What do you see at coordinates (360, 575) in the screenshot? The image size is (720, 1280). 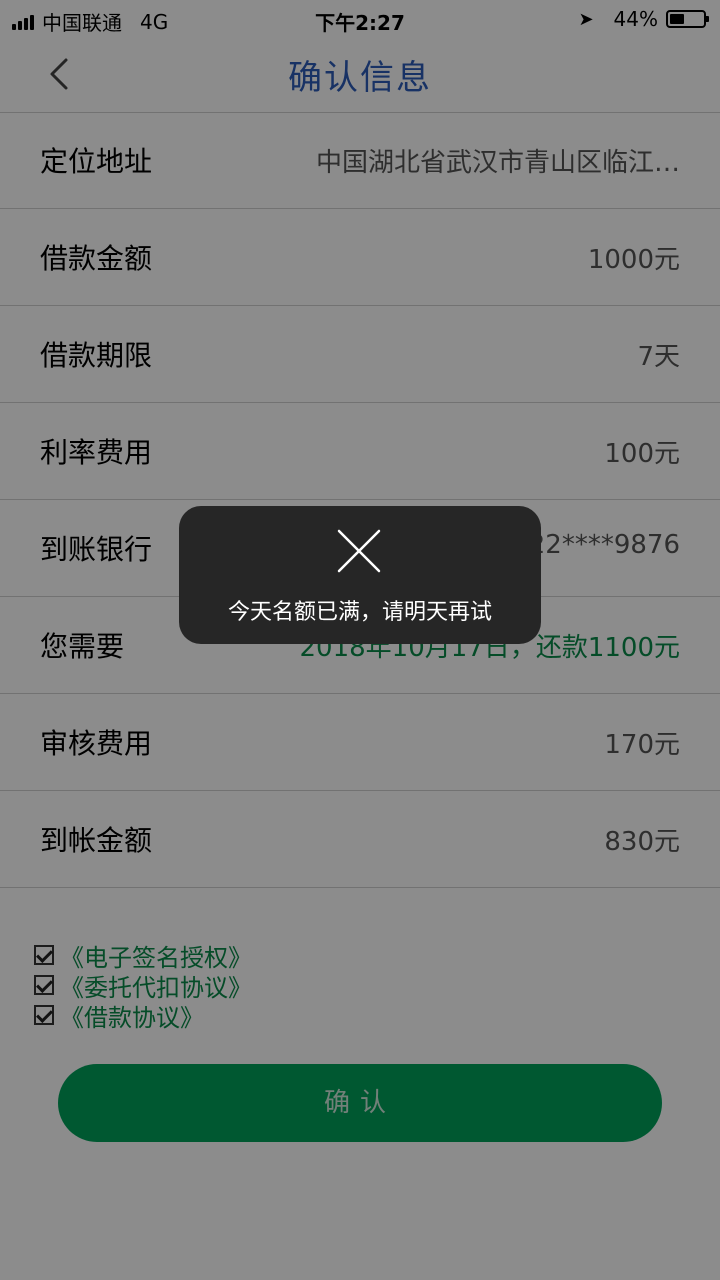 I see `toast: 今天名额已满，请明天再试` at bounding box center [360, 575].